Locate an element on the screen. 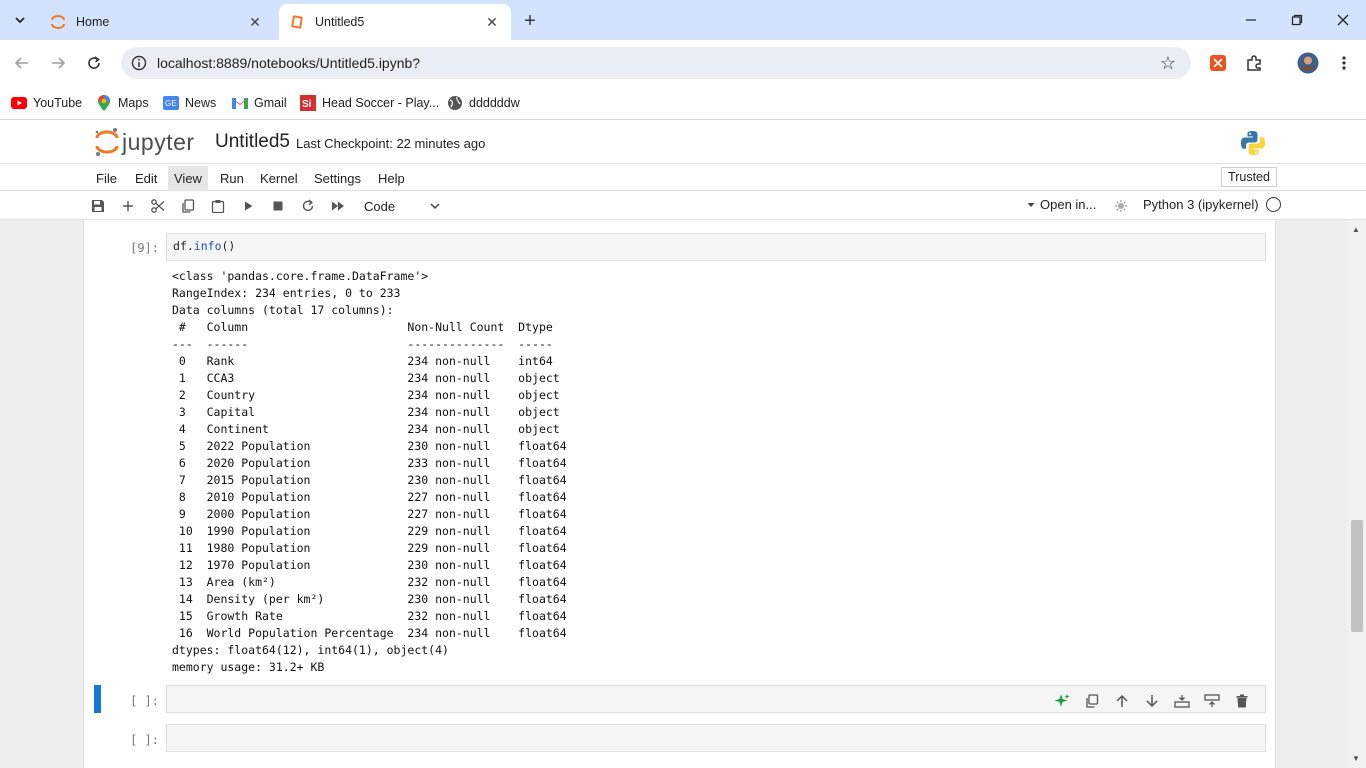  tab-search-button is located at coordinates (20, 20).